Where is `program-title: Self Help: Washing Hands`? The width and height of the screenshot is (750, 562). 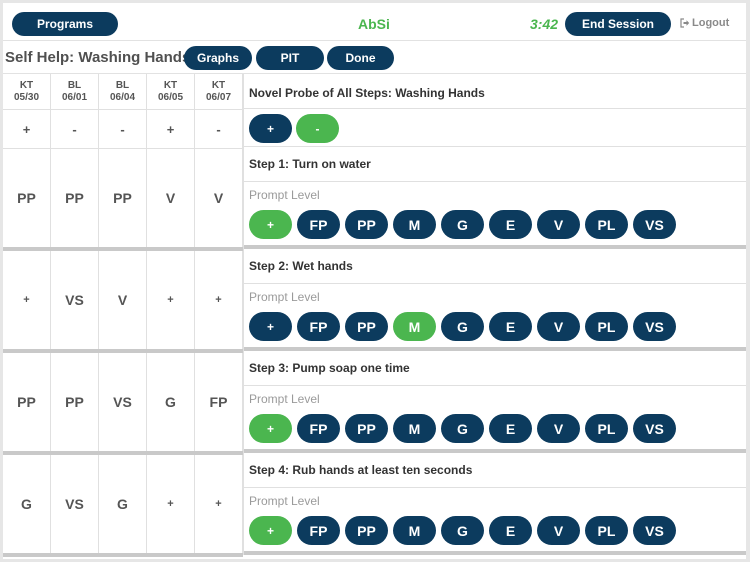 program-title: Self Help: Washing Hands is located at coordinates (98, 57).